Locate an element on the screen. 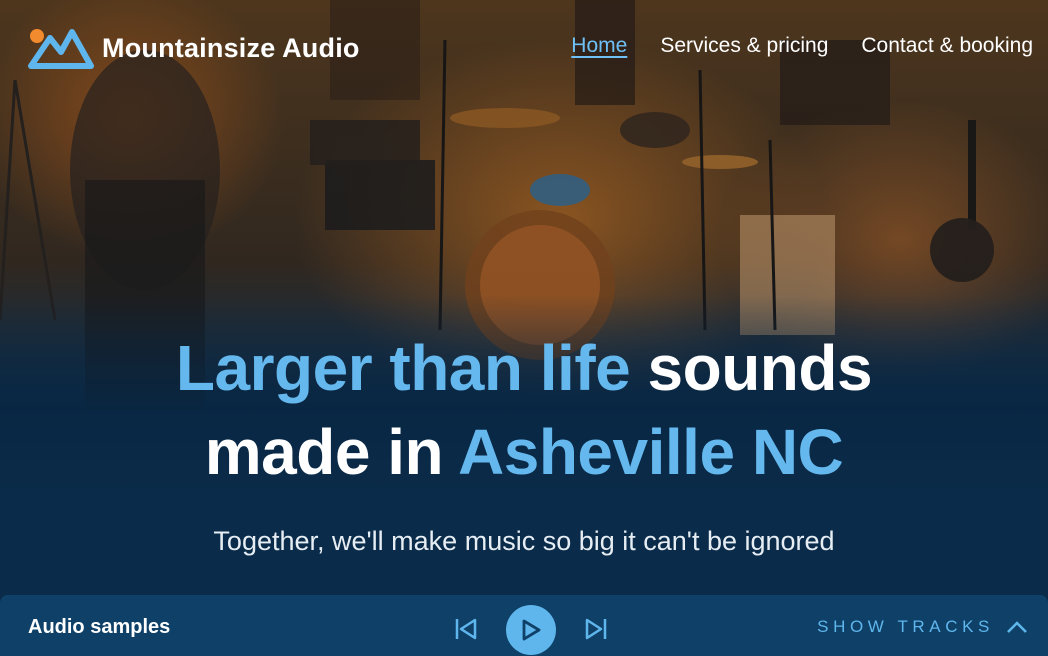  brand-logo-link: Mountainsize Audio is located at coordinates (194, 48).